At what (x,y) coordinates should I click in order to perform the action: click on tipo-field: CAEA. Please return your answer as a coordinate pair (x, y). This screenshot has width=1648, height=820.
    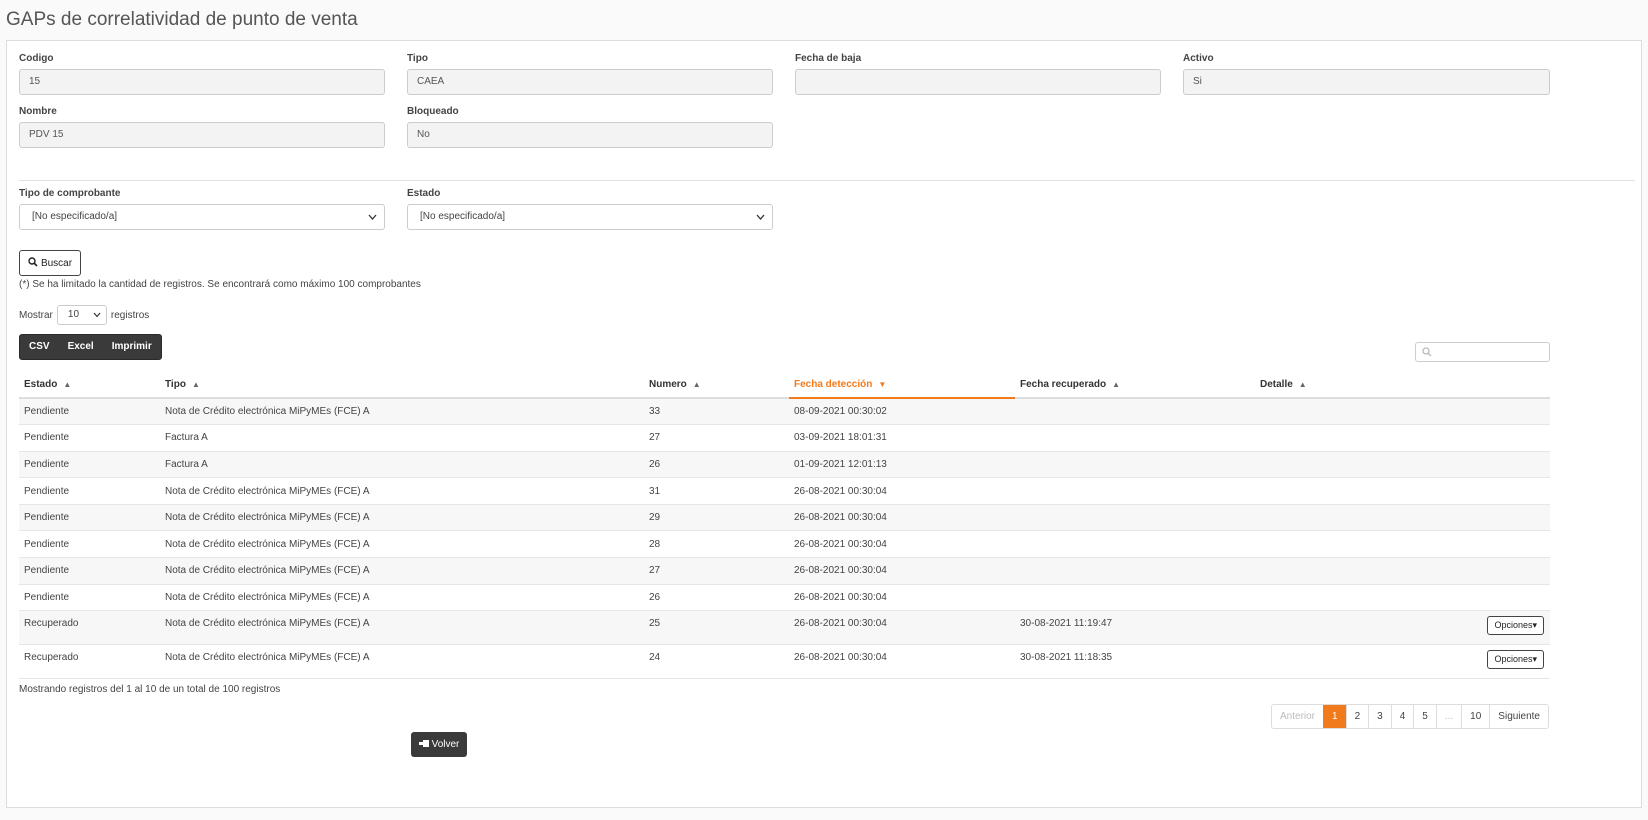
    Looking at the image, I should click on (590, 82).